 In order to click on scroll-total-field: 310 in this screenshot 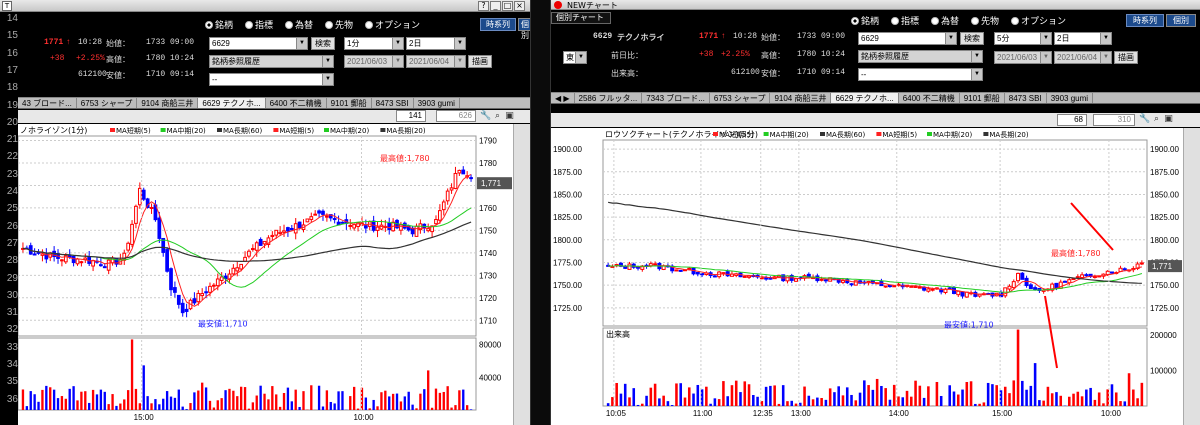, I will do `click(1114, 120)`.